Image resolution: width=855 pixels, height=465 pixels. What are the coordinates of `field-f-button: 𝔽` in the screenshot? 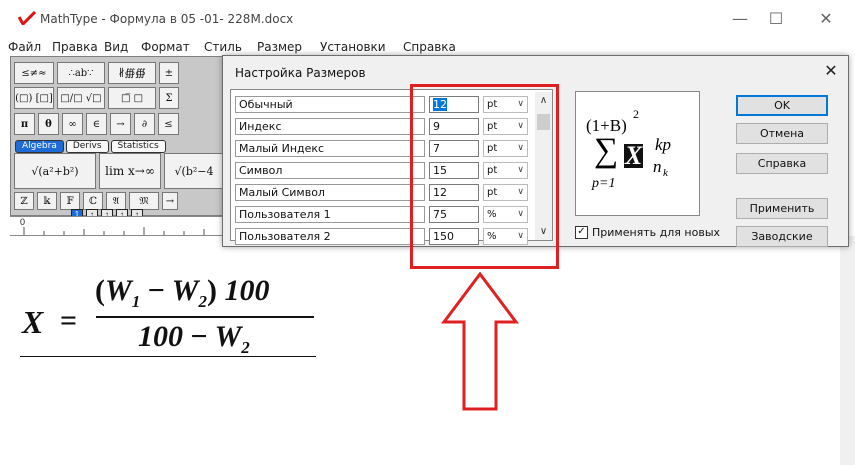 It's located at (70, 201).